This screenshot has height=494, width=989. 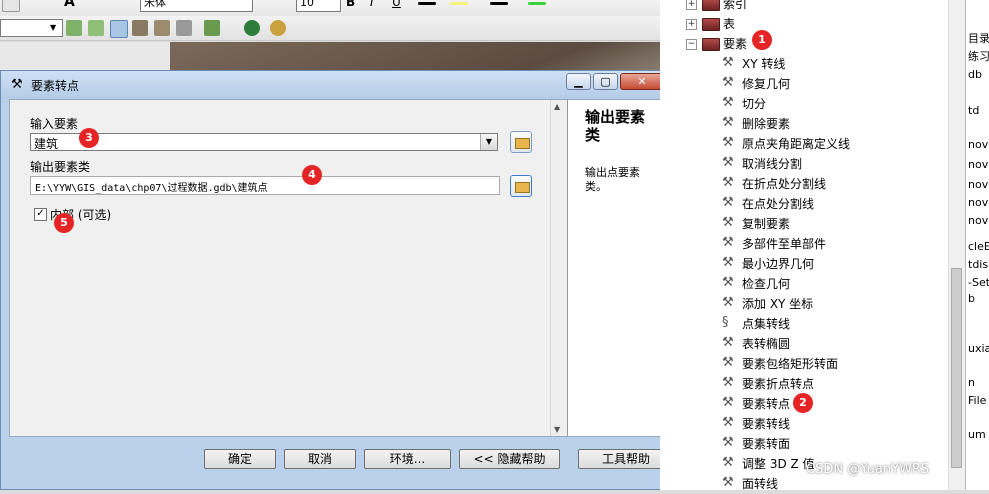 I want to click on annotation-badge-1: 1, so click(x=762, y=40).